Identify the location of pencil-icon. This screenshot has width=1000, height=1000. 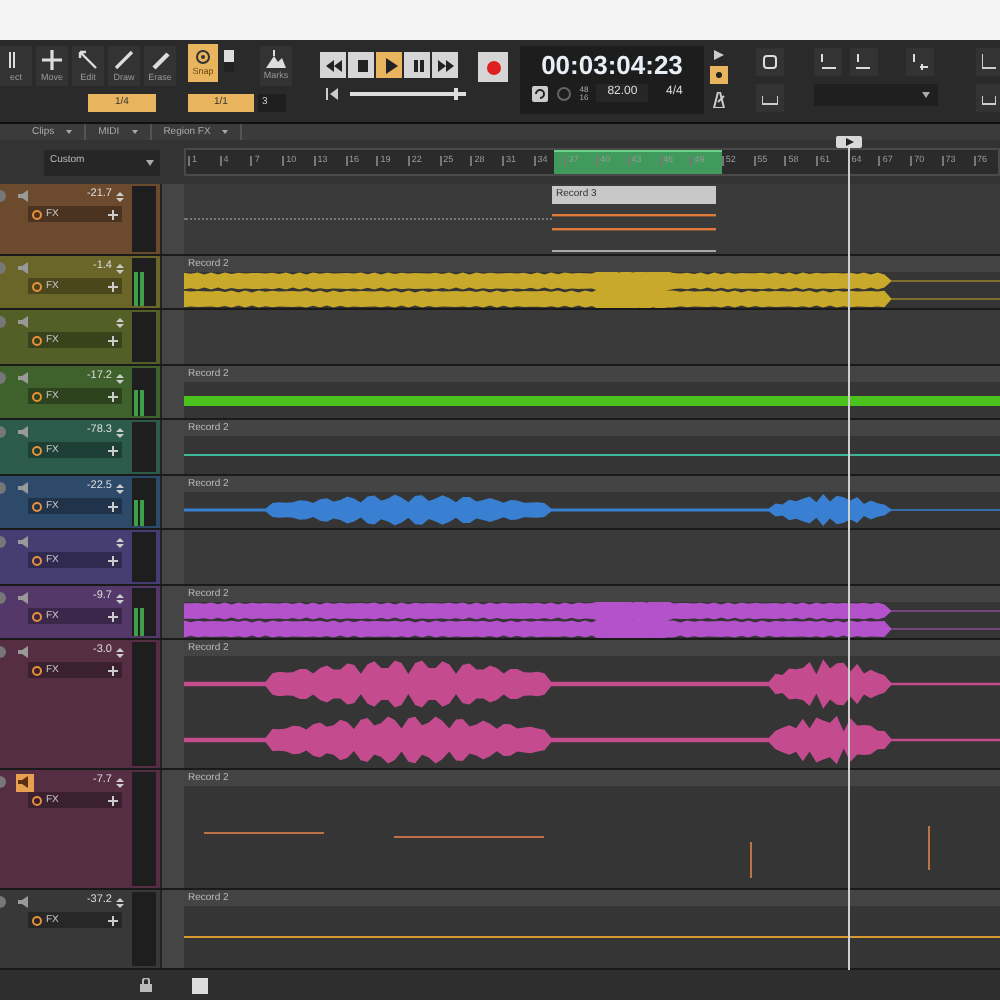
(124, 60).